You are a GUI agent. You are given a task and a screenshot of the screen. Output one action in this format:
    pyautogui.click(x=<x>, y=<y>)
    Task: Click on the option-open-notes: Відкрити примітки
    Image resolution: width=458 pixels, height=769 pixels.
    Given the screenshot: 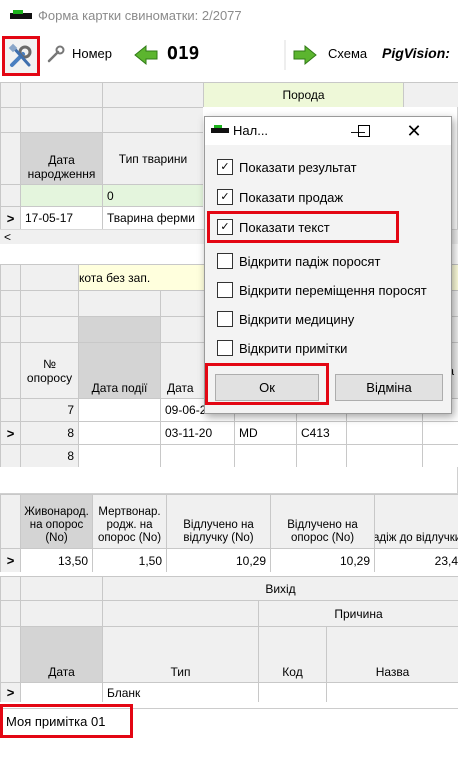 What is the action you would take?
    pyautogui.click(x=282, y=348)
    